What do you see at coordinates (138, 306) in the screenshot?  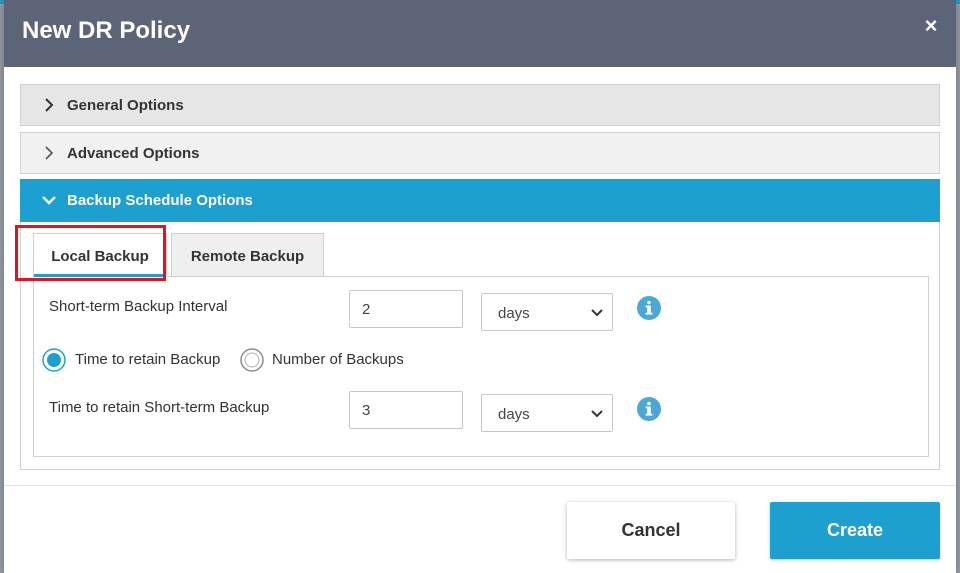 I see `short-term-backup-interval-label: Short-term Backup Interval` at bounding box center [138, 306].